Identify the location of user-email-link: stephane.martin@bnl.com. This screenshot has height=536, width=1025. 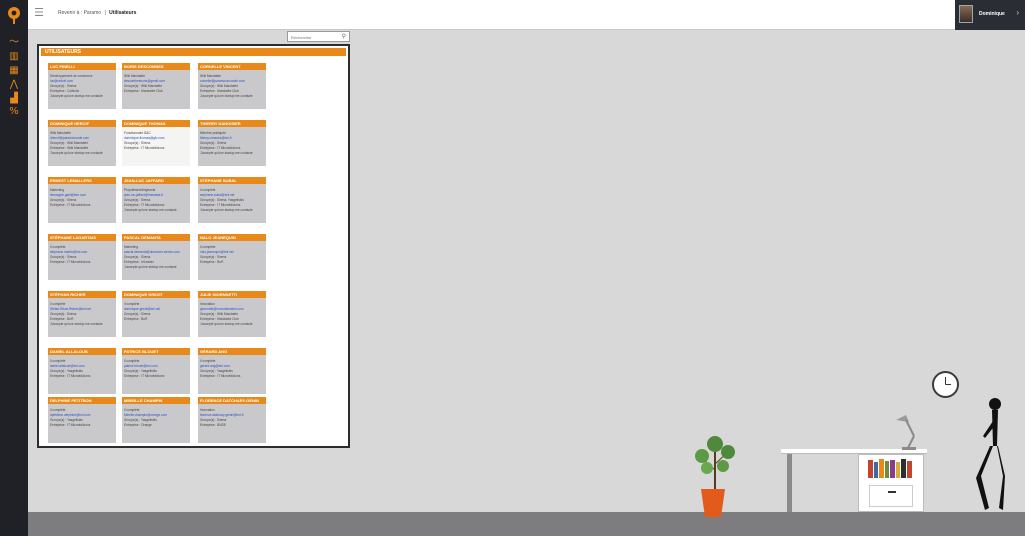
(68, 252).